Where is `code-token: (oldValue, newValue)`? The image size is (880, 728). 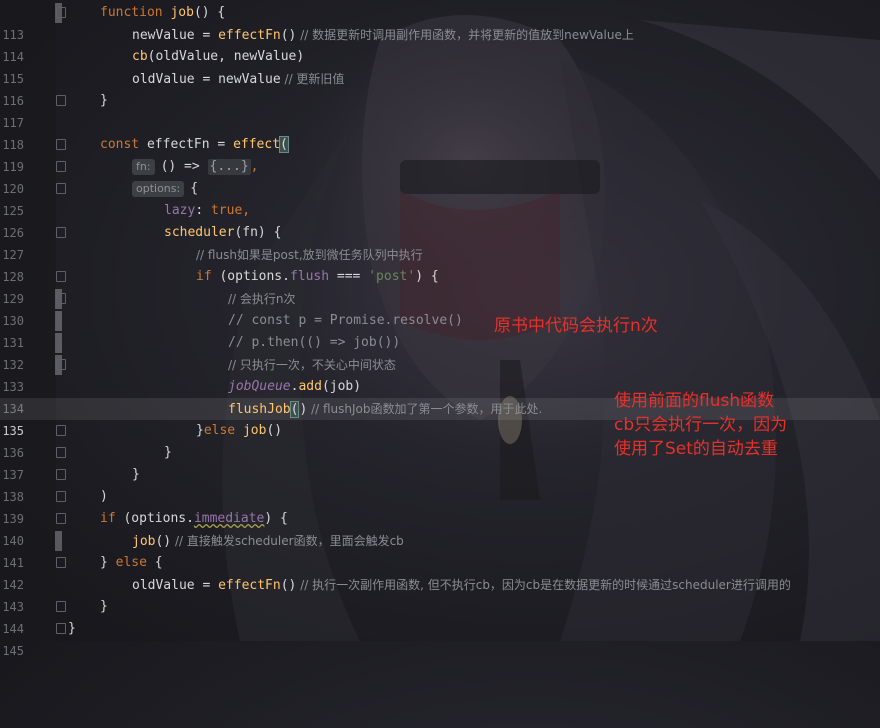
code-token: (oldValue, newValue) is located at coordinates (226, 56).